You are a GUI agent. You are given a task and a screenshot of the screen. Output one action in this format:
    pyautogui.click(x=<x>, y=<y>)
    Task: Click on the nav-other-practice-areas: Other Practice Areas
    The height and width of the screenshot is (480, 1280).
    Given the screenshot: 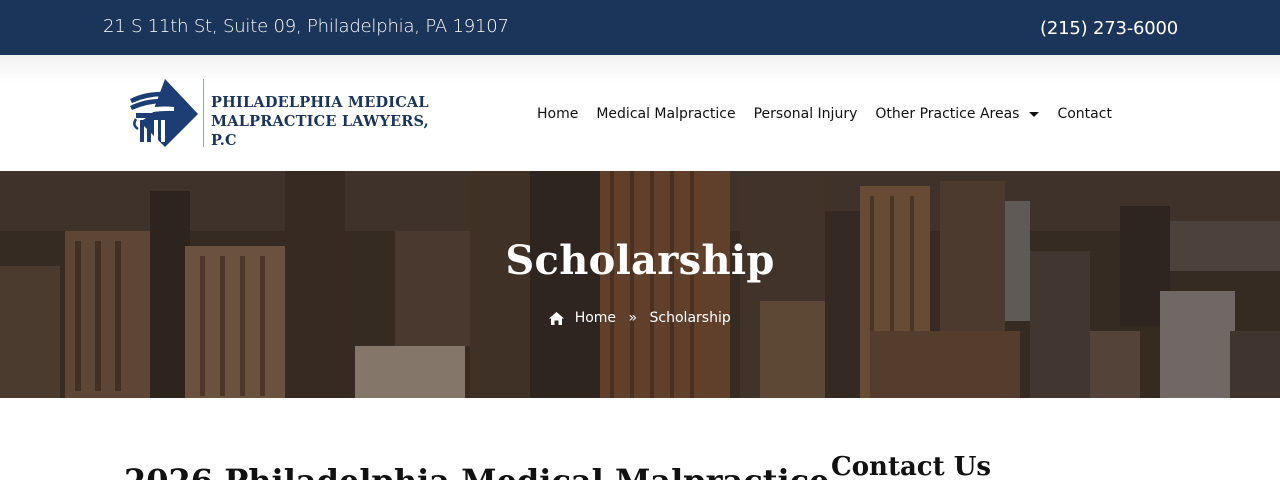 What is the action you would take?
    pyautogui.click(x=957, y=114)
    